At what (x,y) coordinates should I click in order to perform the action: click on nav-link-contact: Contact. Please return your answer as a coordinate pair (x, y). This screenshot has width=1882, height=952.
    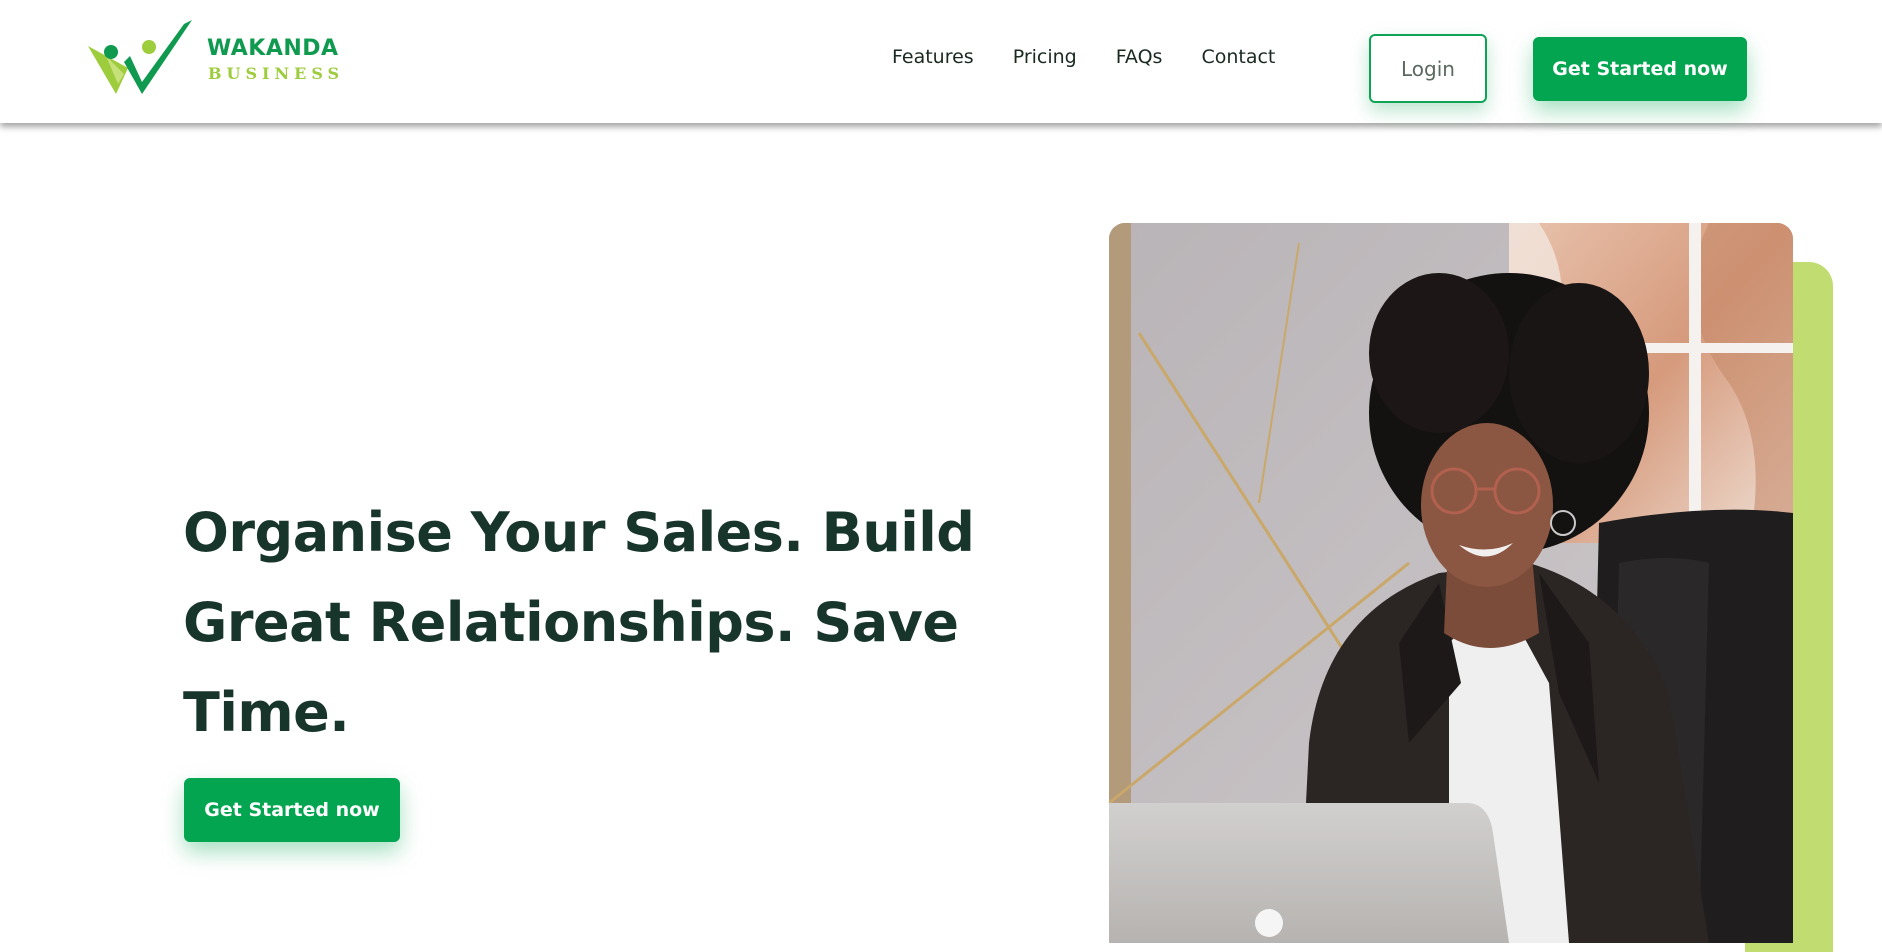
    Looking at the image, I should click on (1238, 57).